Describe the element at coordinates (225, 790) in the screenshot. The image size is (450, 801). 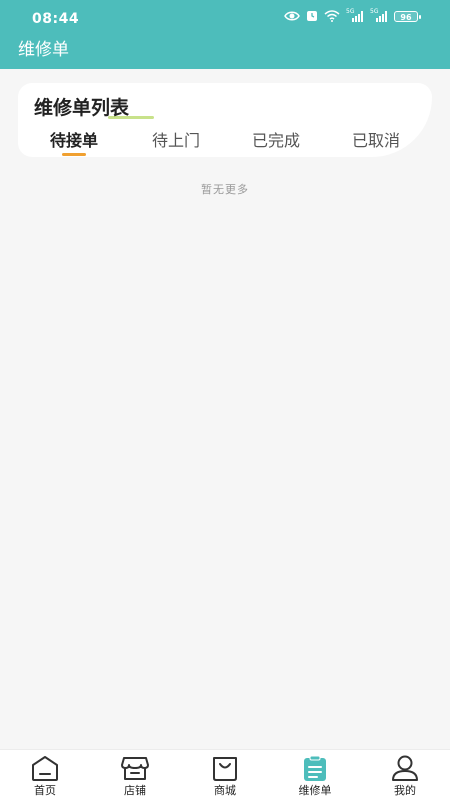
I see `tabbar-label: 商城` at that location.